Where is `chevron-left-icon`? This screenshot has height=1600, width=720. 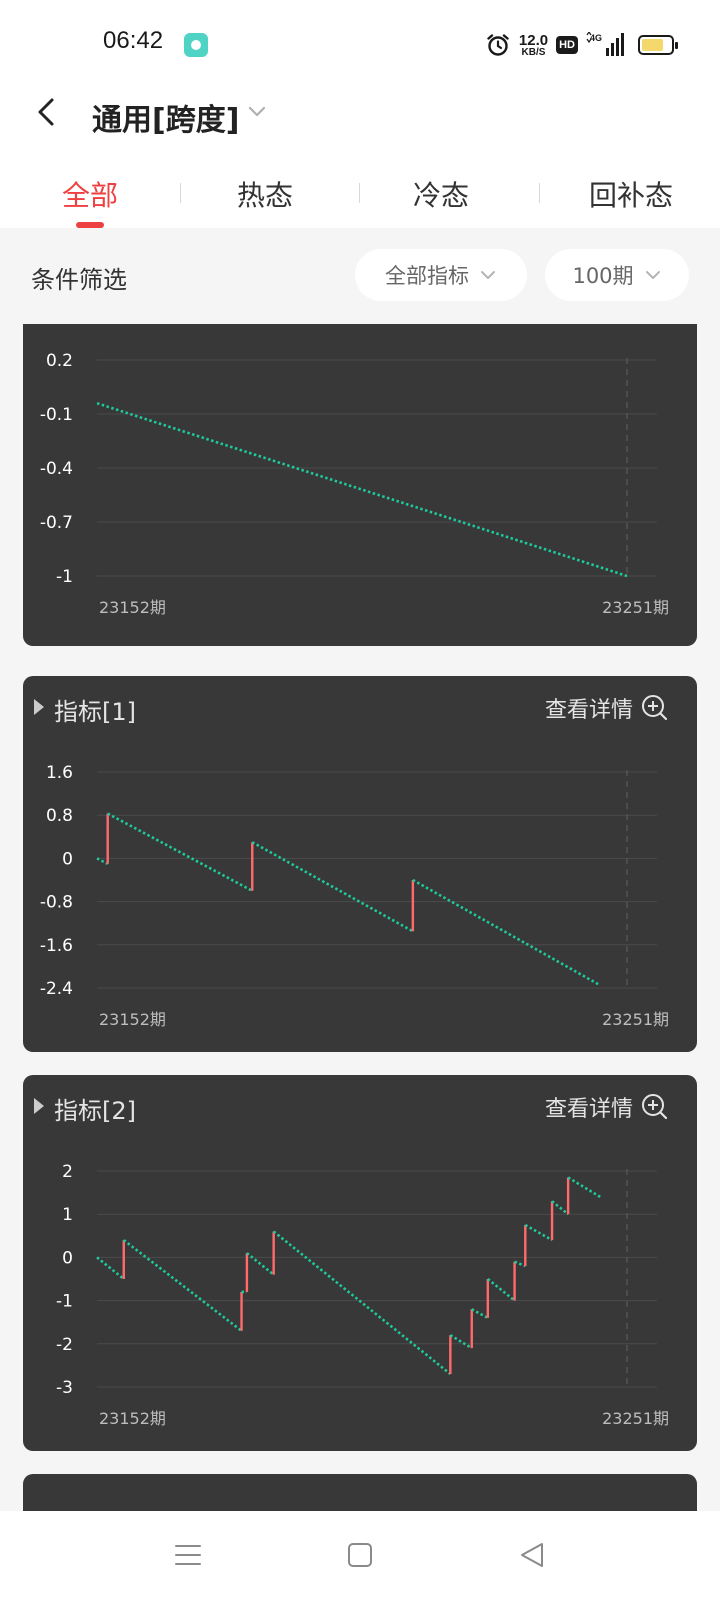
chevron-left-icon is located at coordinates (48, 112).